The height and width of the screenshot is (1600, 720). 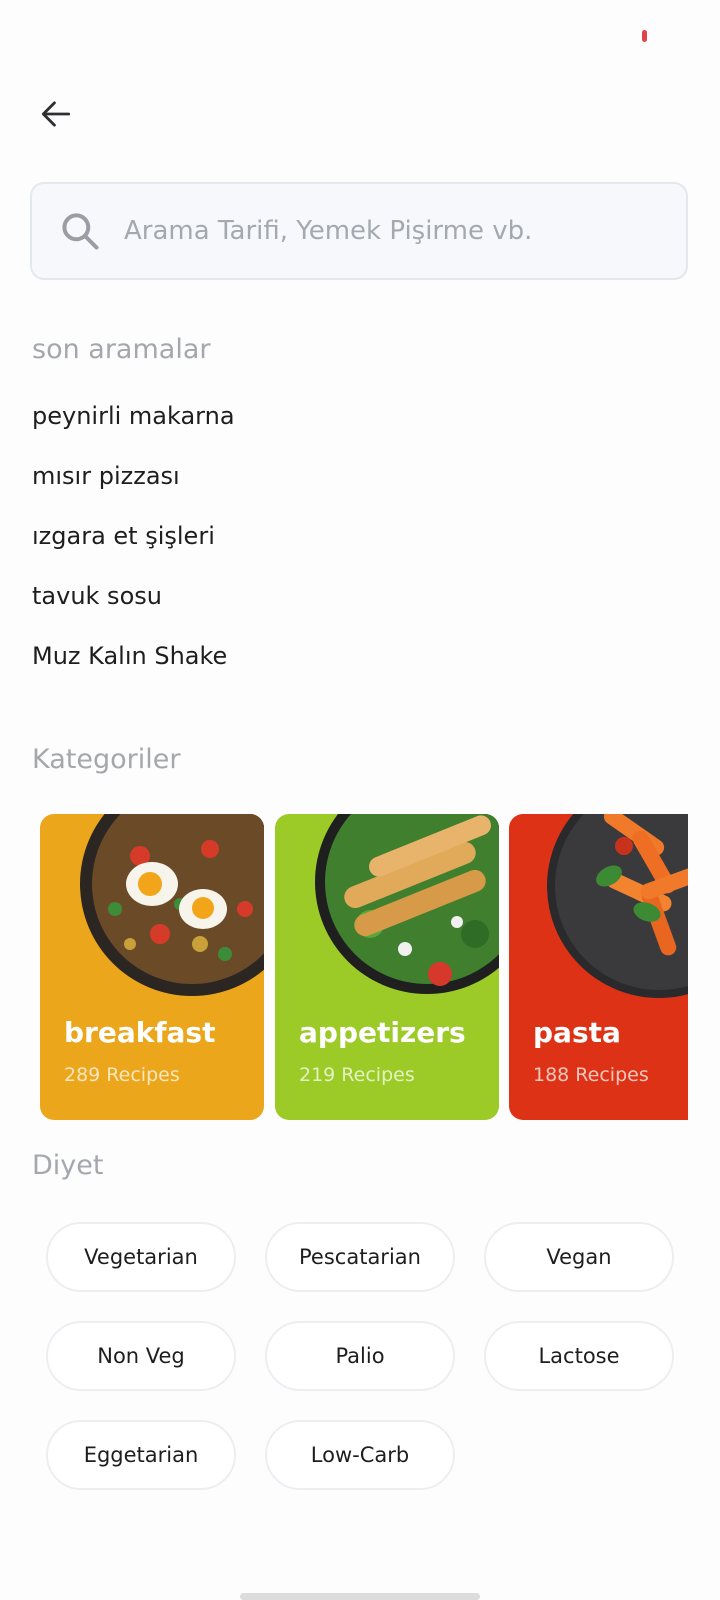 What do you see at coordinates (598, 967) in the screenshot?
I see `category-card-pasta: pasta 188 Recipes` at bounding box center [598, 967].